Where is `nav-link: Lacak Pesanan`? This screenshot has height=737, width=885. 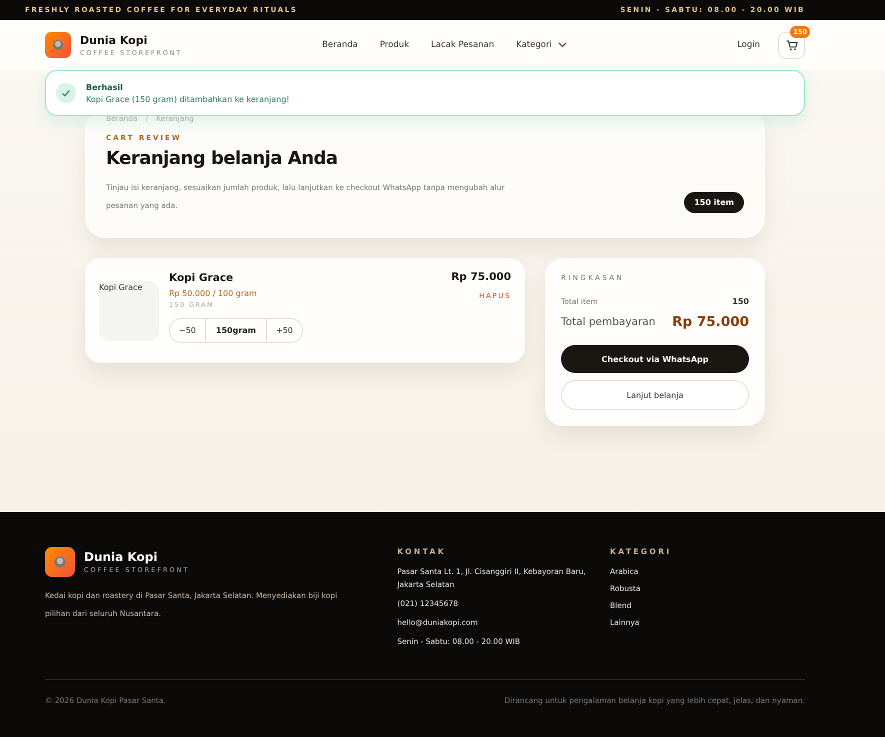 nav-link: Lacak Pesanan is located at coordinates (462, 45).